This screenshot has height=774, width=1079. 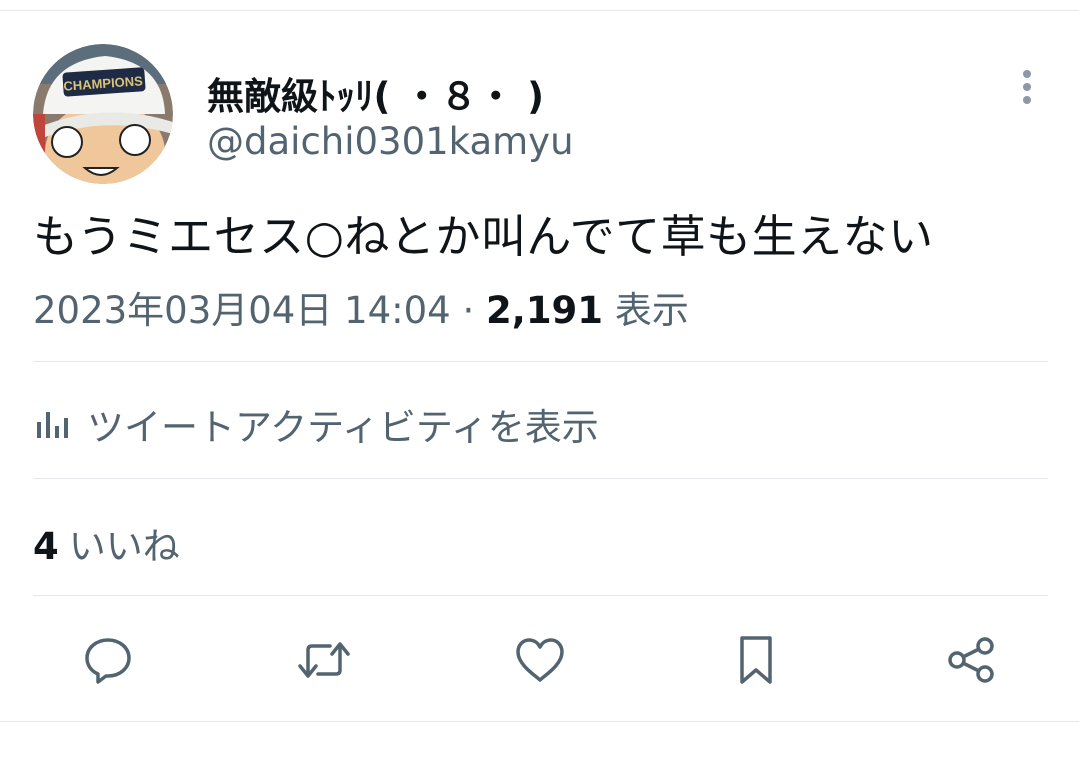 What do you see at coordinates (46, 546) in the screenshot?
I see `likes-count: 4` at bounding box center [46, 546].